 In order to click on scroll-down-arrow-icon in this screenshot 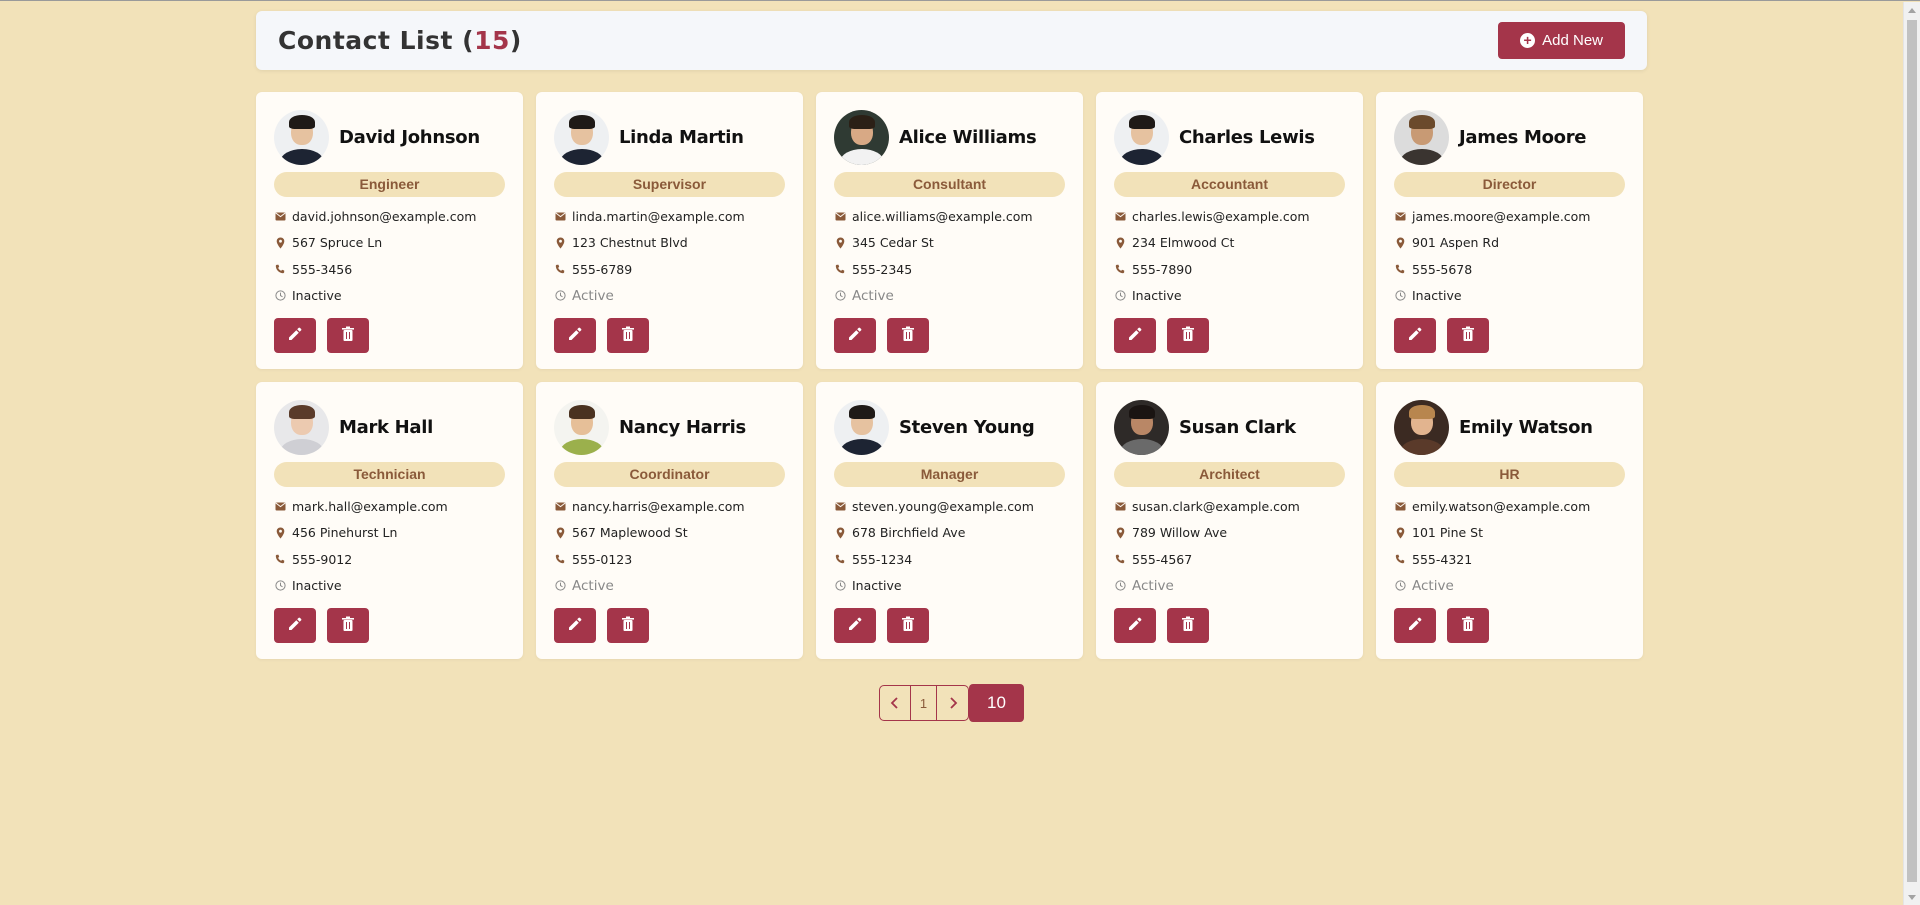, I will do `click(1912, 897)`.